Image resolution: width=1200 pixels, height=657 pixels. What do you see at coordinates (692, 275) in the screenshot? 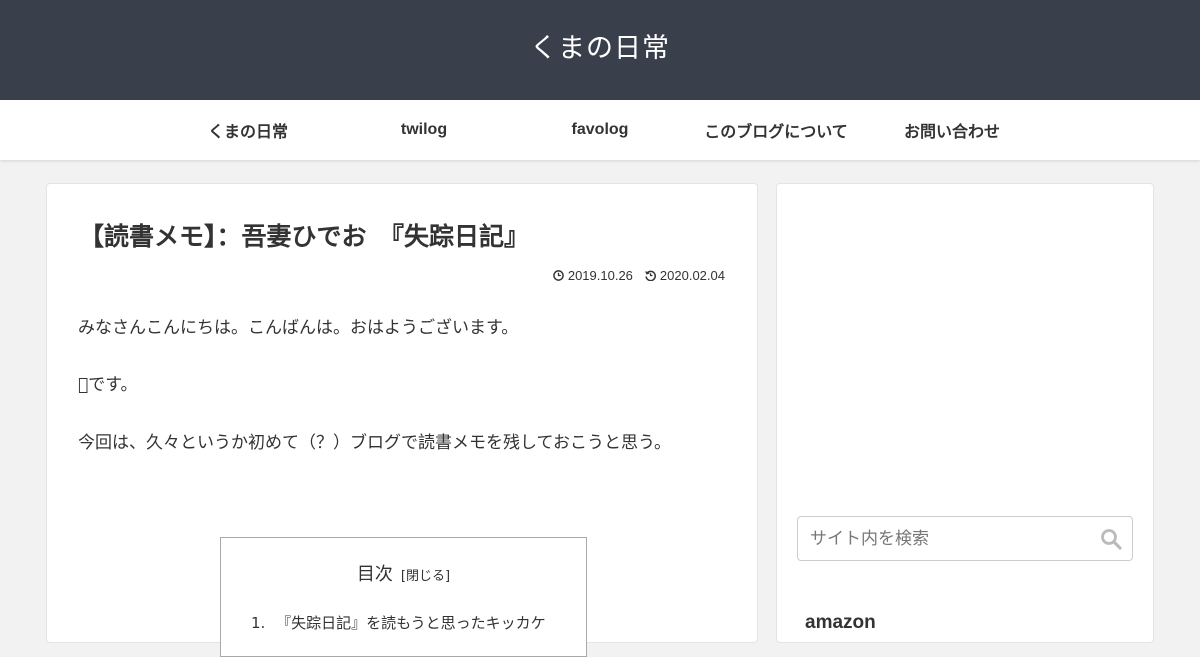
I see `updated-date-text: 2020.02.04` at bounding box center [692, 275].